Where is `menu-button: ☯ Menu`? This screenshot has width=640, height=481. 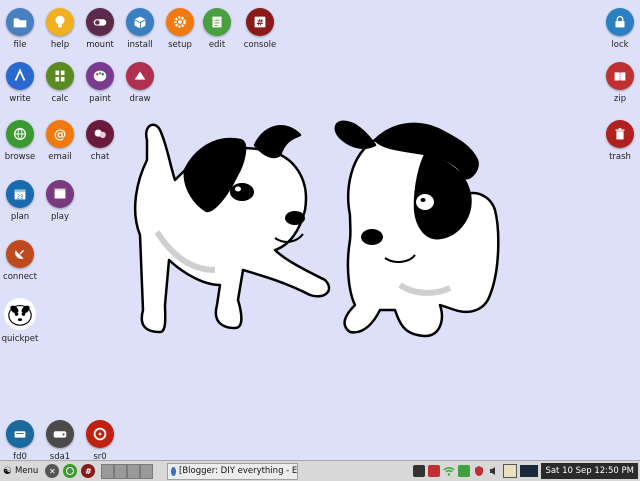
menu-button: ☯ Menu is located at coordinates (20, 471).